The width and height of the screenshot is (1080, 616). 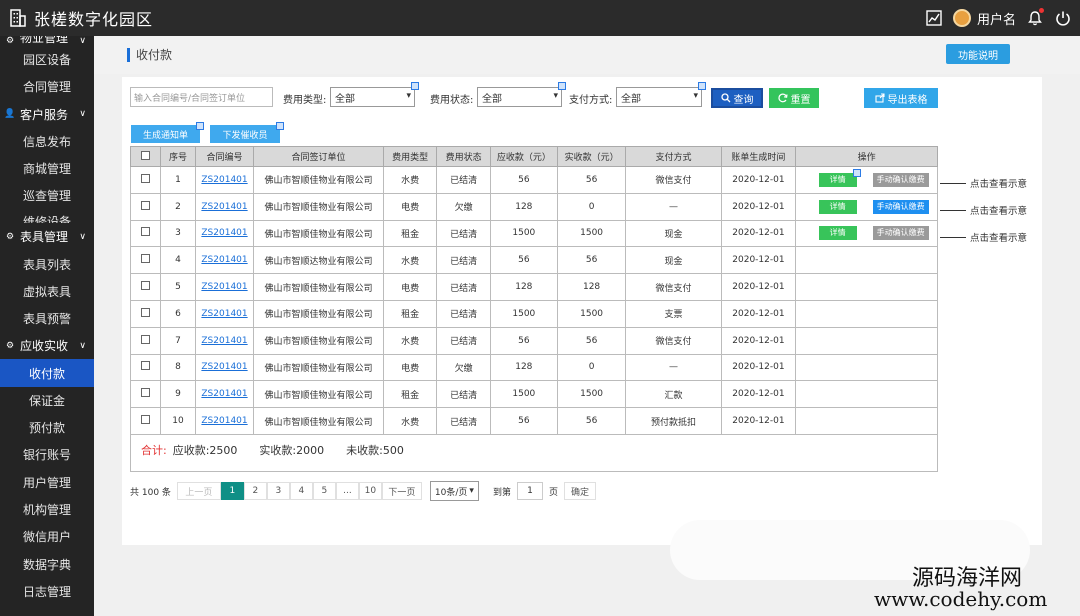 I want to click on power-icon, so click(x=1063, y=18).